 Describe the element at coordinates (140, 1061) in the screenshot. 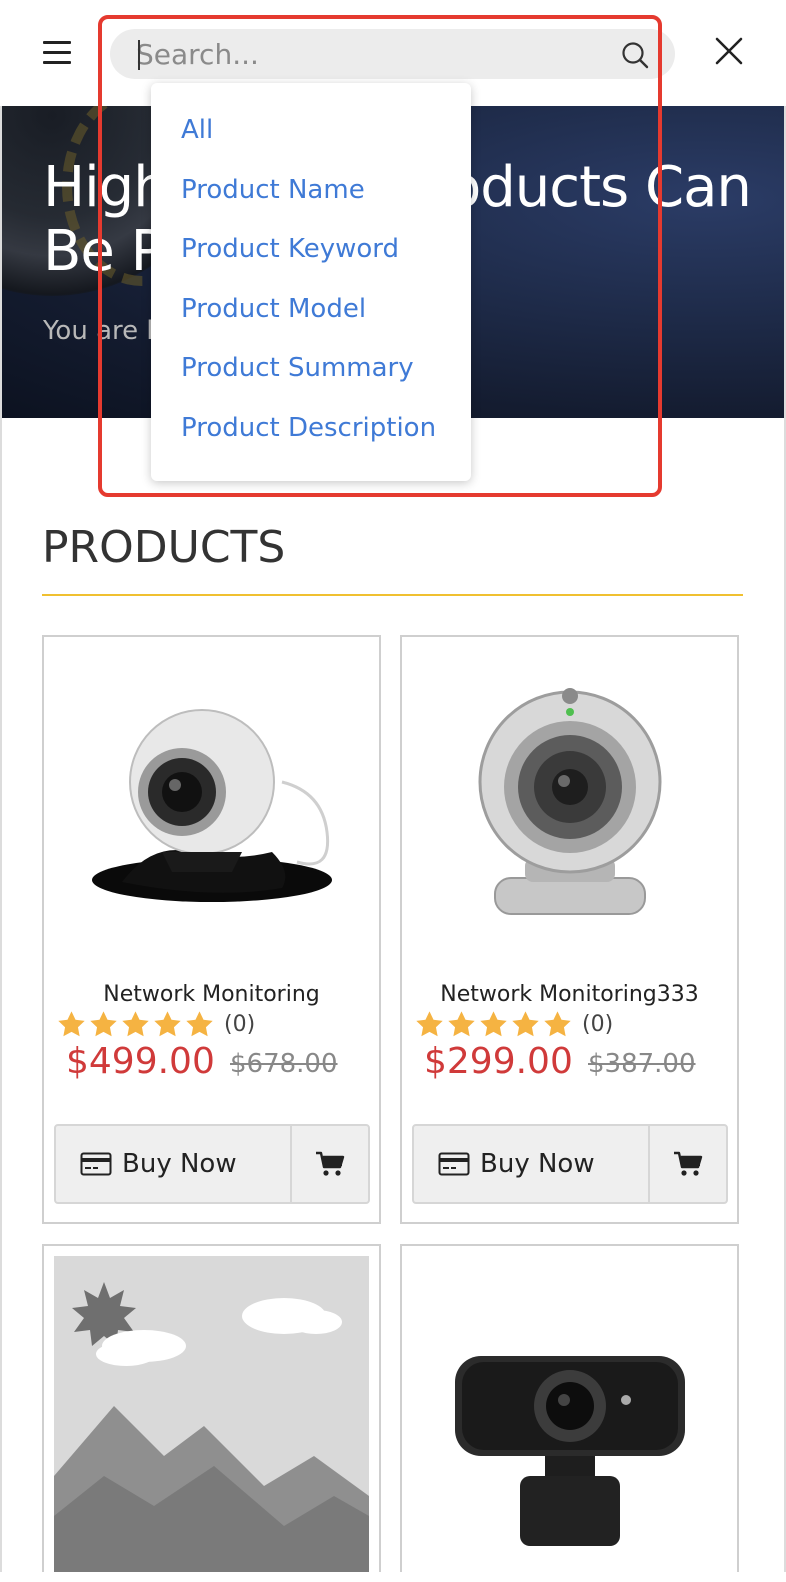

I see `product-price: $499.00` at that location.